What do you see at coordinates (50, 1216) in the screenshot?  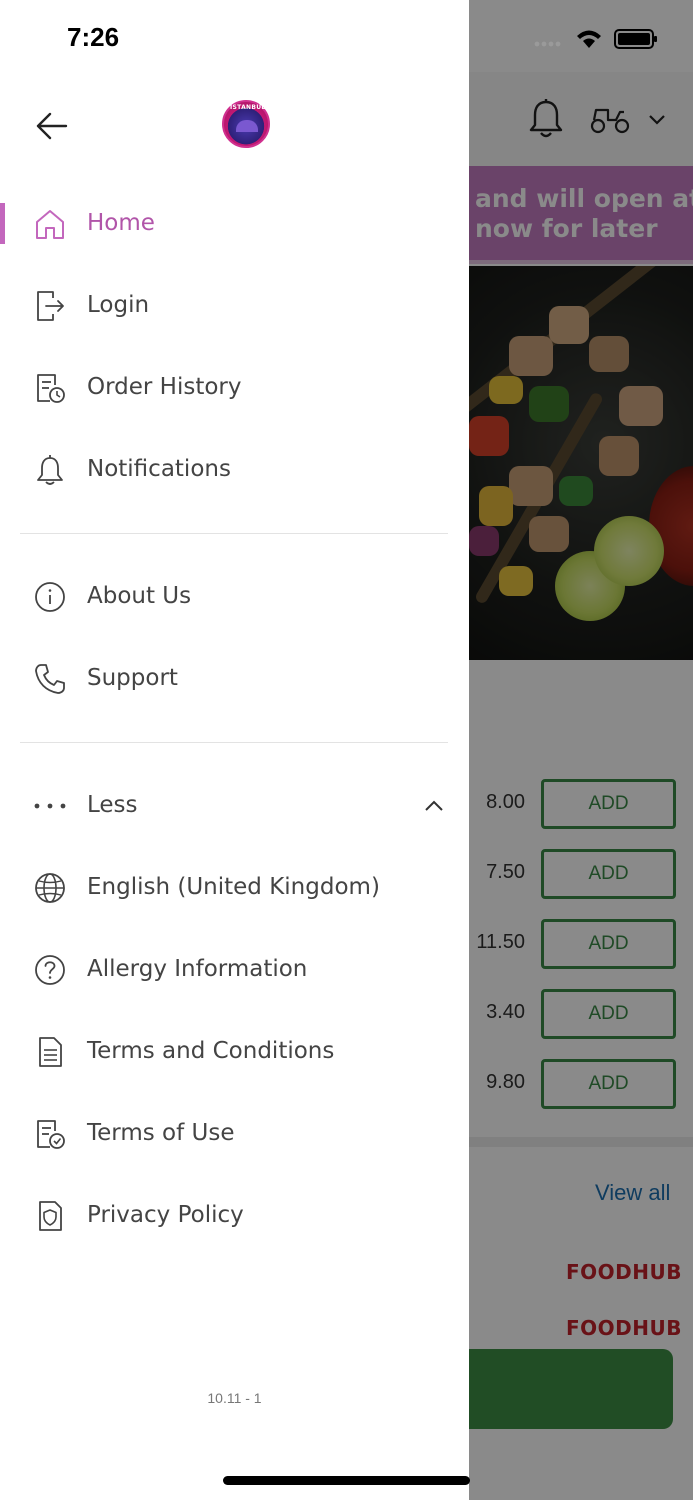 I see `shield-icon` at bounding box center [50, 1216].